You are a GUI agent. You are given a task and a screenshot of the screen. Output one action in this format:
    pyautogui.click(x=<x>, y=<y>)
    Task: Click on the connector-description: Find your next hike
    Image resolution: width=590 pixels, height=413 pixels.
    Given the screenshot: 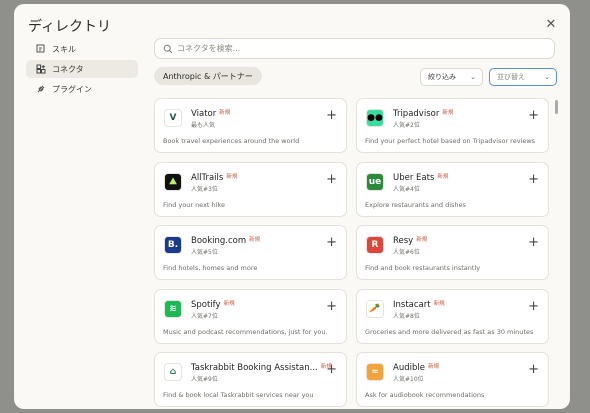 What is the action you would take?
    pyautogui.click(x=194, y=204)
    